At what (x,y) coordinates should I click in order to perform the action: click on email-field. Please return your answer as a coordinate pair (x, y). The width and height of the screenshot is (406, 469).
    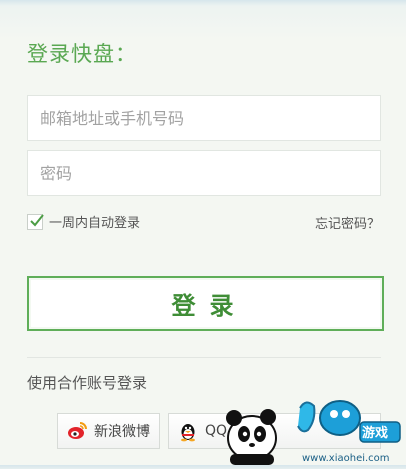
    Looking at the image, I should click on (204, 118).